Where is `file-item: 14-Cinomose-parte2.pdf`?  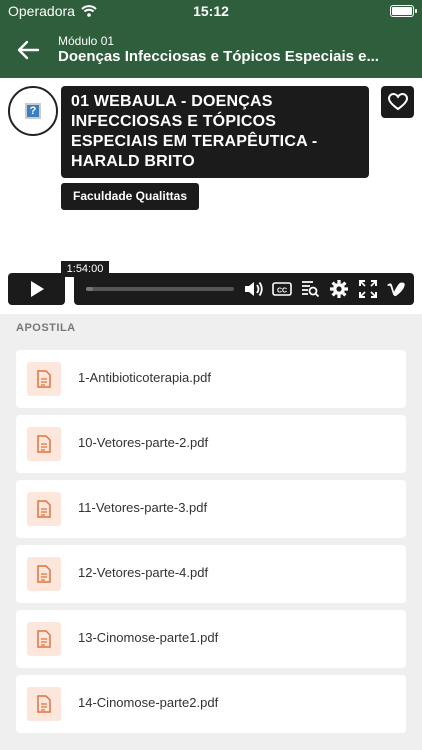
file-item: 14-Cinomose-parte2.pdf is located at coordinates (211, 704).